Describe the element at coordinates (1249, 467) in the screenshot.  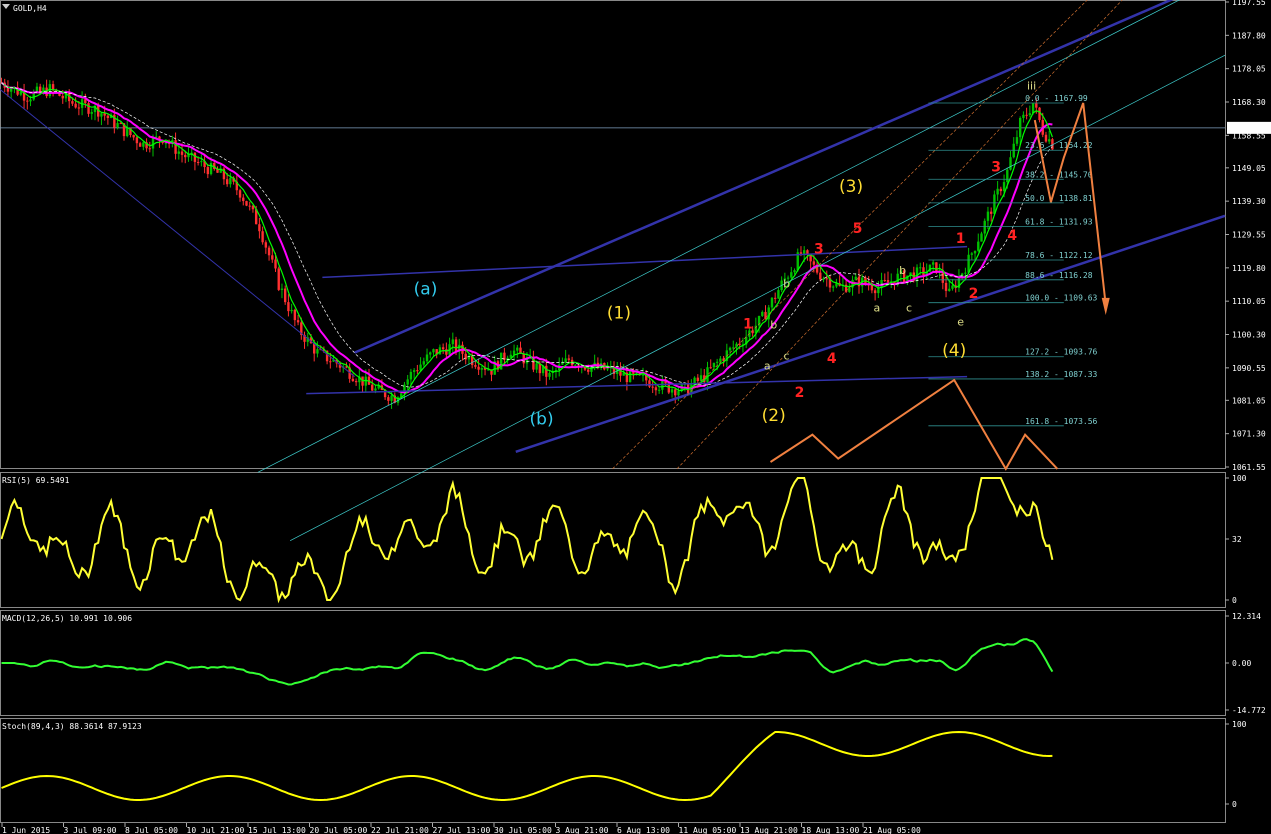
I see `price-tick-label: 1061.55` at that location.